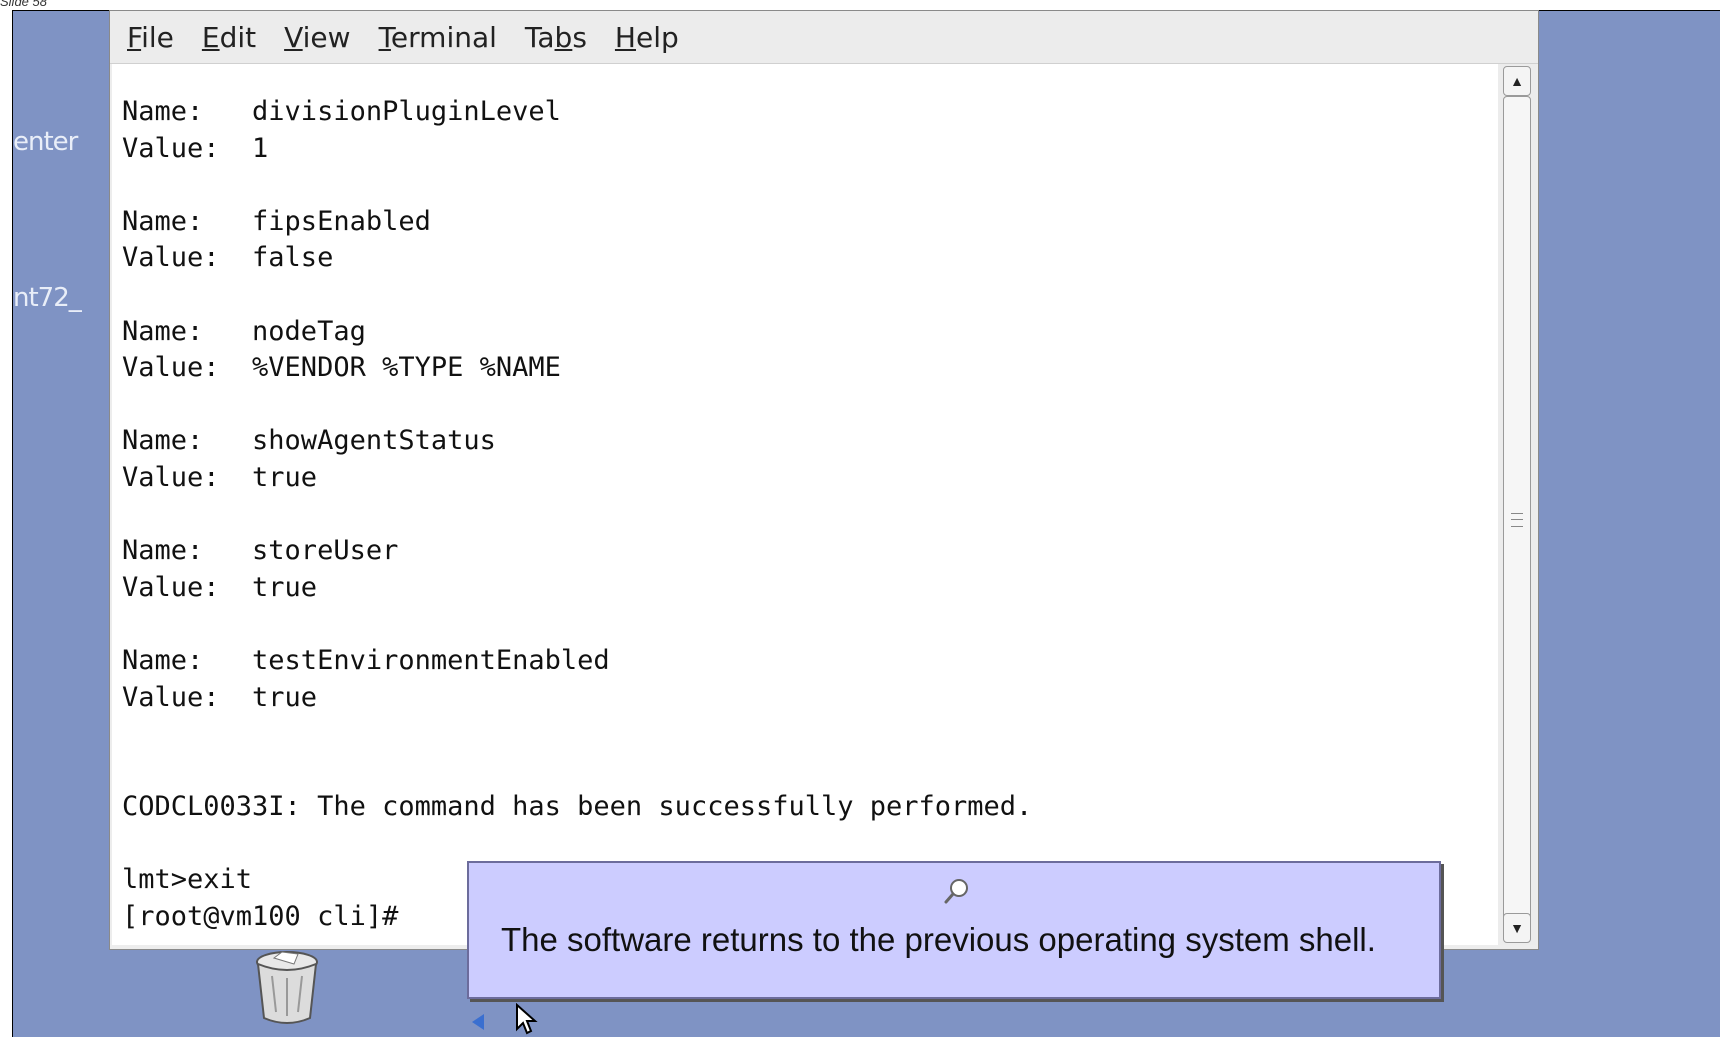 Image resolution: width=1720 pixels, height=1037 pixels. I want to click on scroll-up-button: ▲, so click(1517, 81).